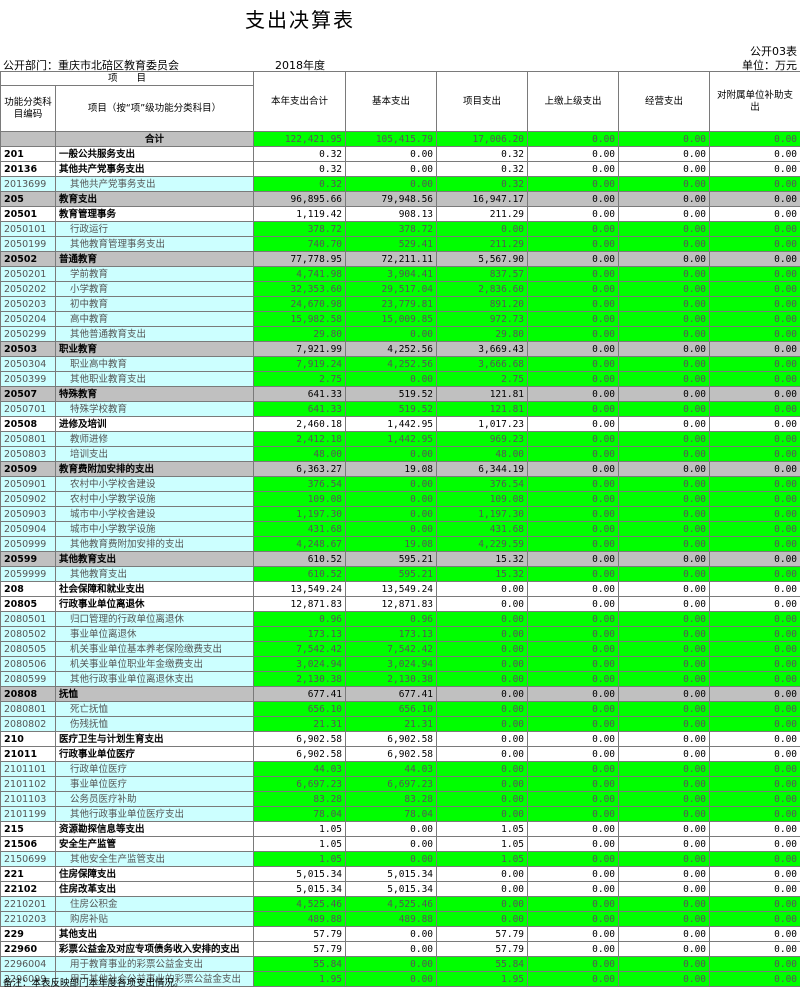 The image size is (800, 989). Describe the element at coordinates (28, 469) in the screenshot. I see `row-code: 20509` at that location.